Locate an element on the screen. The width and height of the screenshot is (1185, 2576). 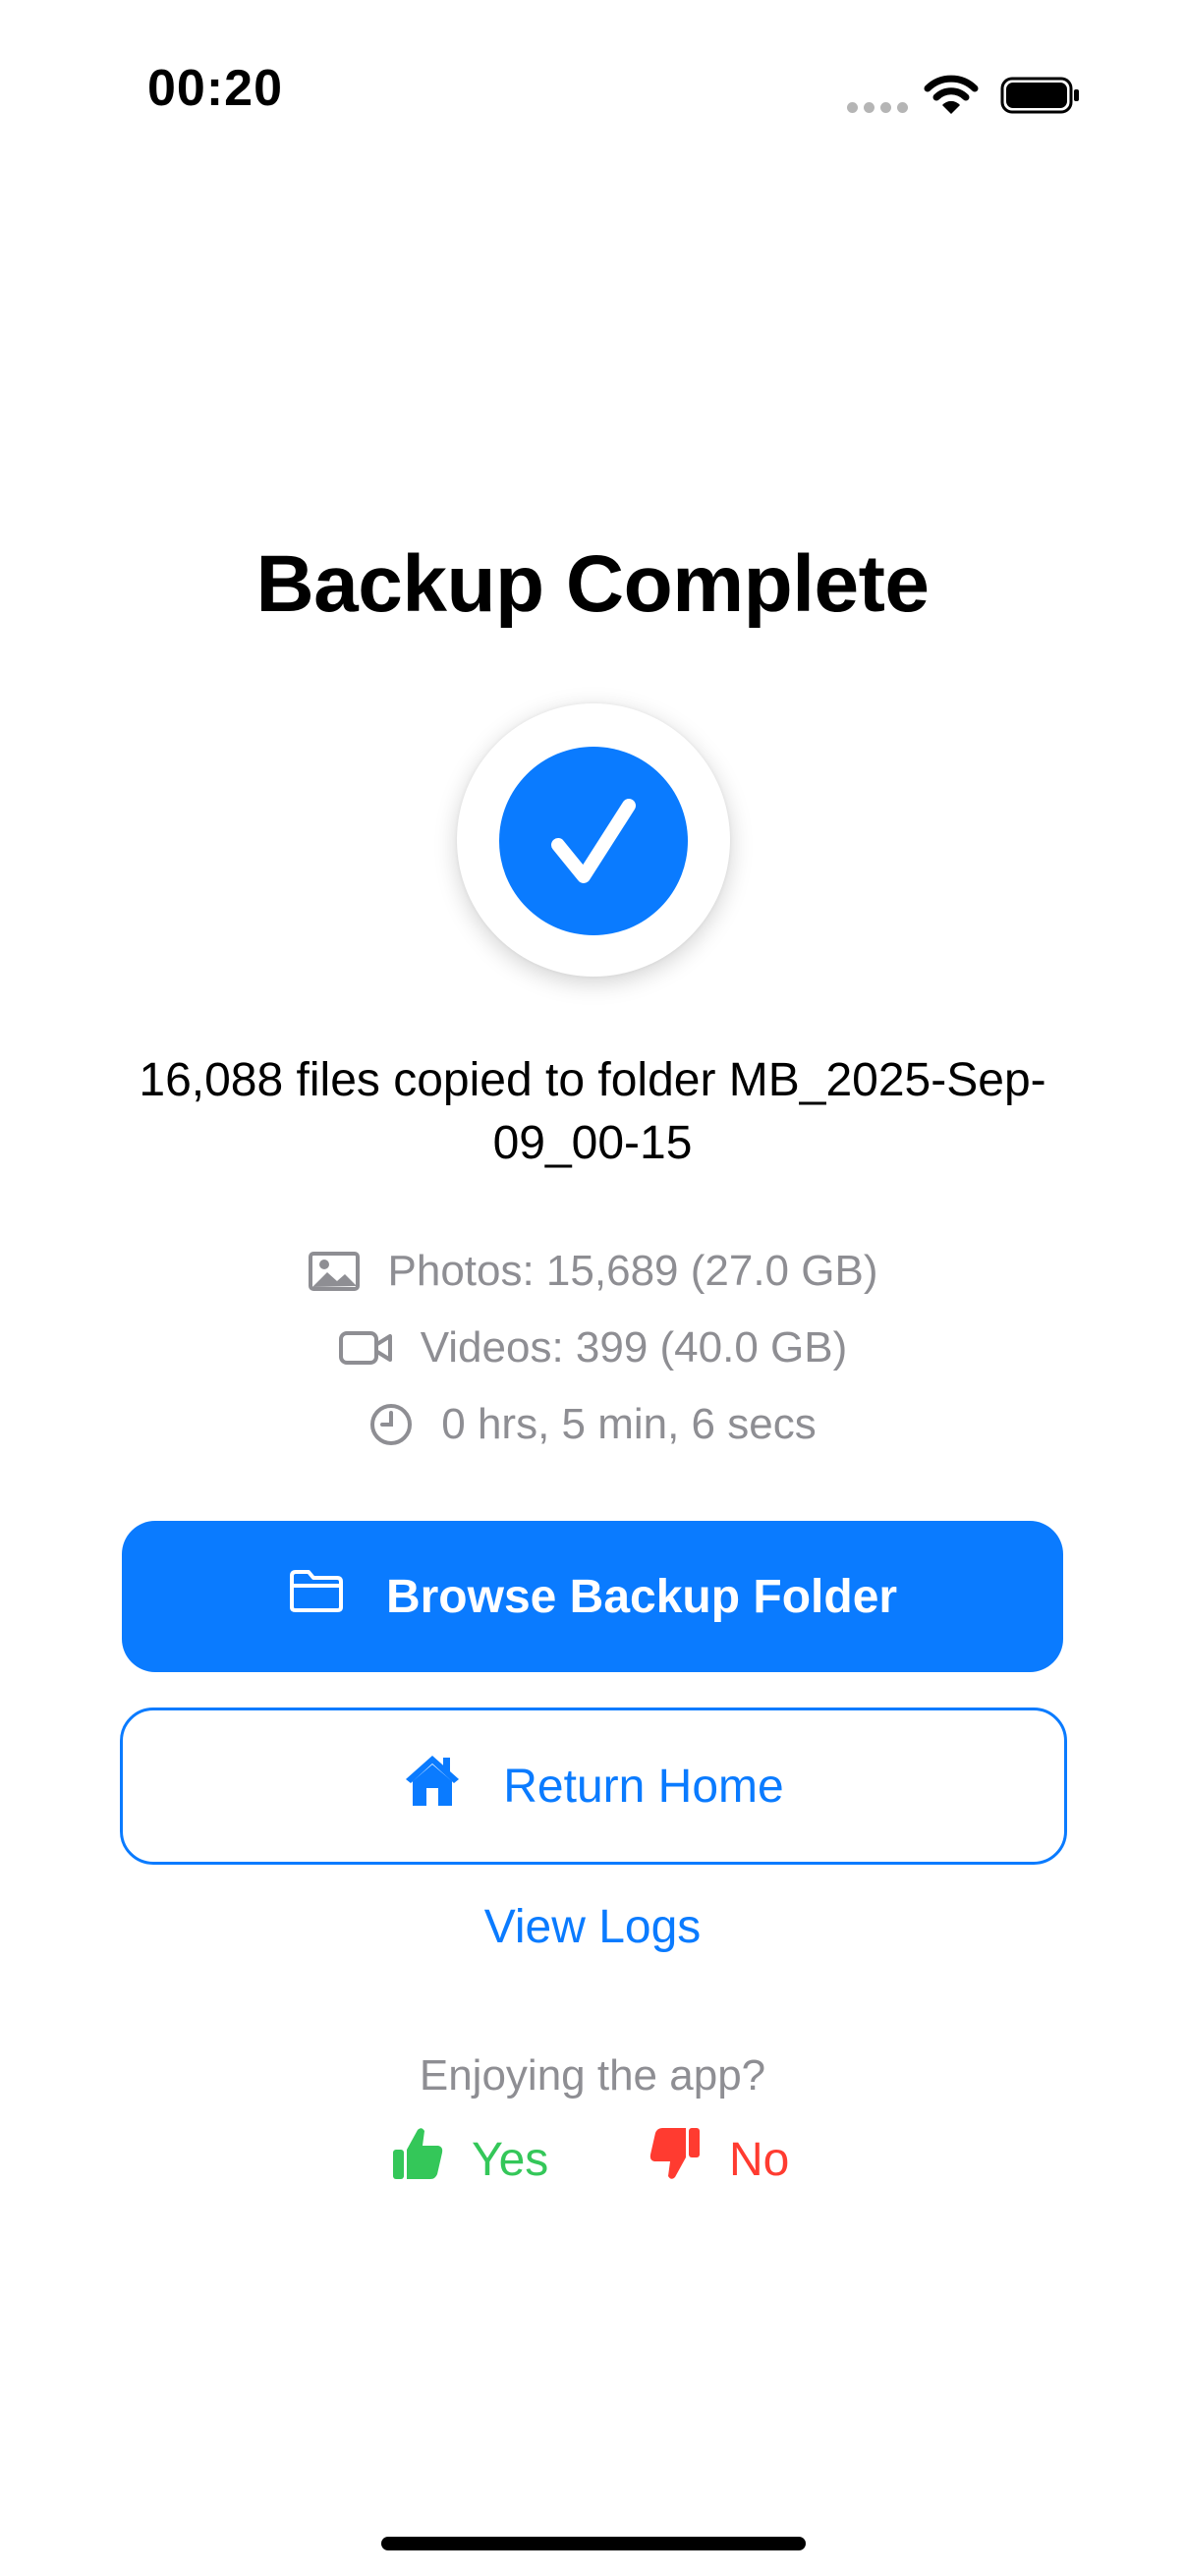
home-indicator is located at coordinates (594, 2543).